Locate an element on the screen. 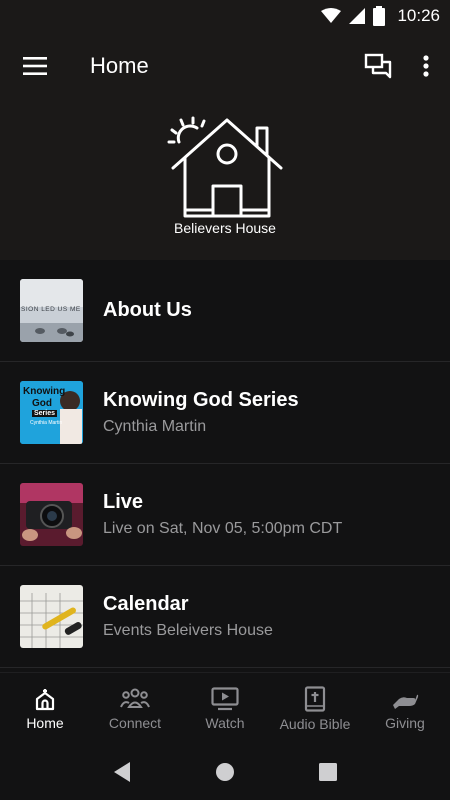 Image resolution: width=450 pixels, height=800 pixels. logo-text: Believers House is located at coordinates (225, 228).